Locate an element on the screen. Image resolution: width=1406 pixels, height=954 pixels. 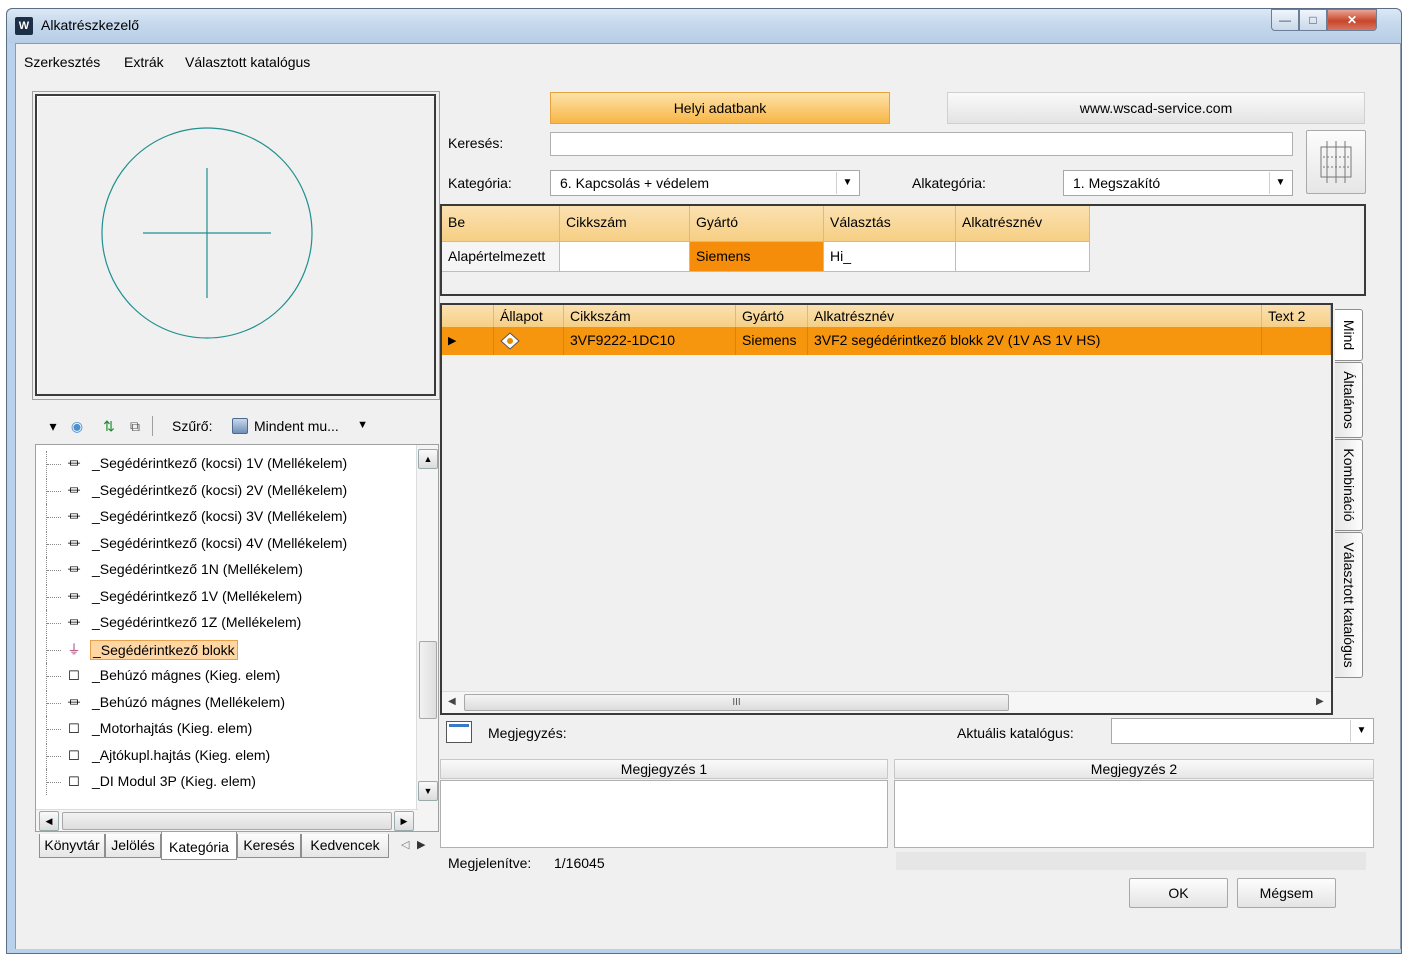
vtab-valasztott-katalogus: Választott katalógus is located at coordinates (1349, 605).